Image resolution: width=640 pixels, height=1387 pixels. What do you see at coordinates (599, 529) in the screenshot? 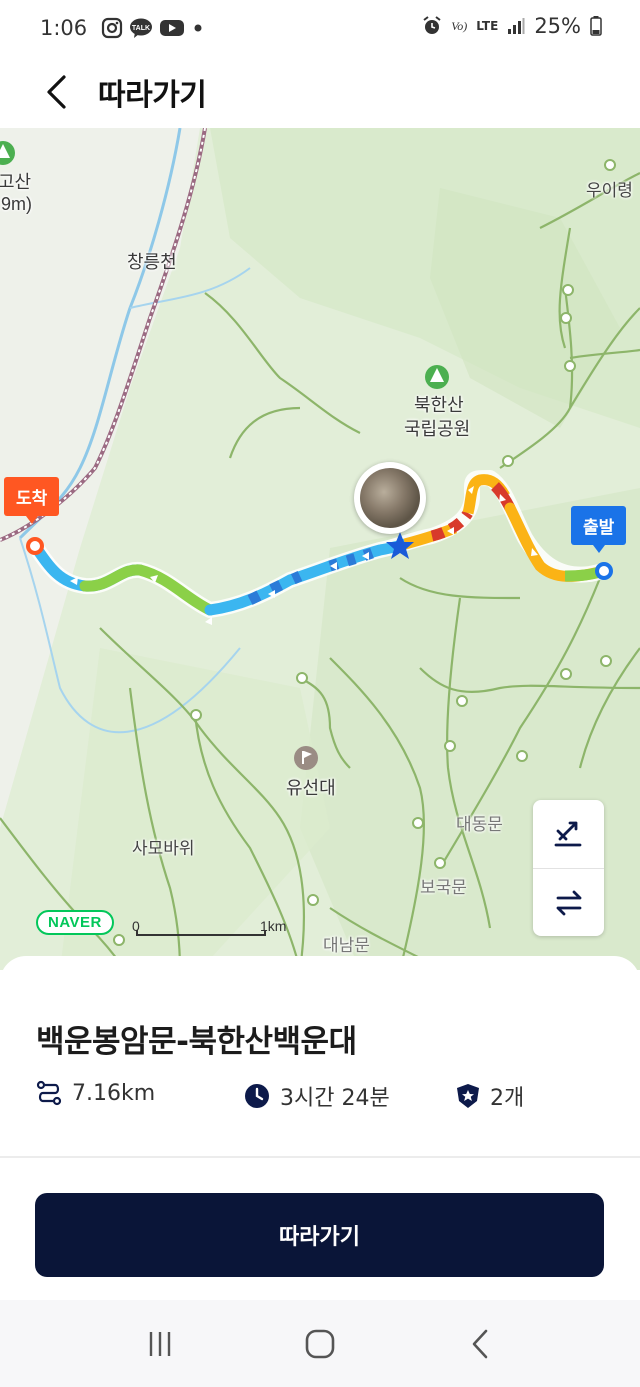
I see `departure-flag: 출발` at bounding box center [599, 529].